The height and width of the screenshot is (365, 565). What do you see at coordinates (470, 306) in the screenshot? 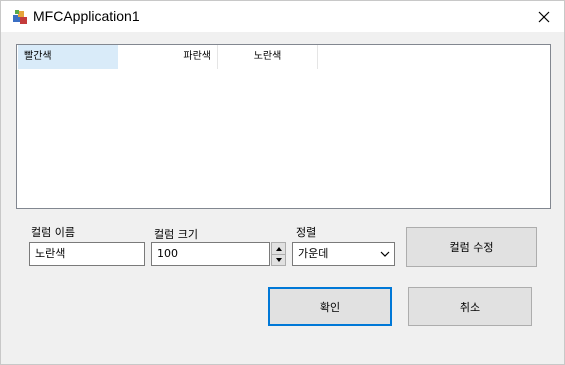
I see `cancel-button: 취소` at bounding box center [470, 306].